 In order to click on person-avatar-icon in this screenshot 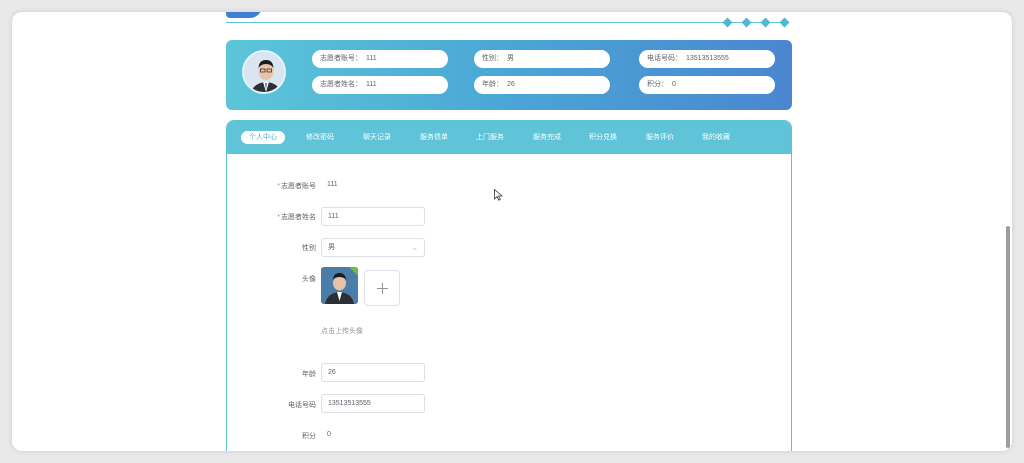, I will do `click(264, 72)`.